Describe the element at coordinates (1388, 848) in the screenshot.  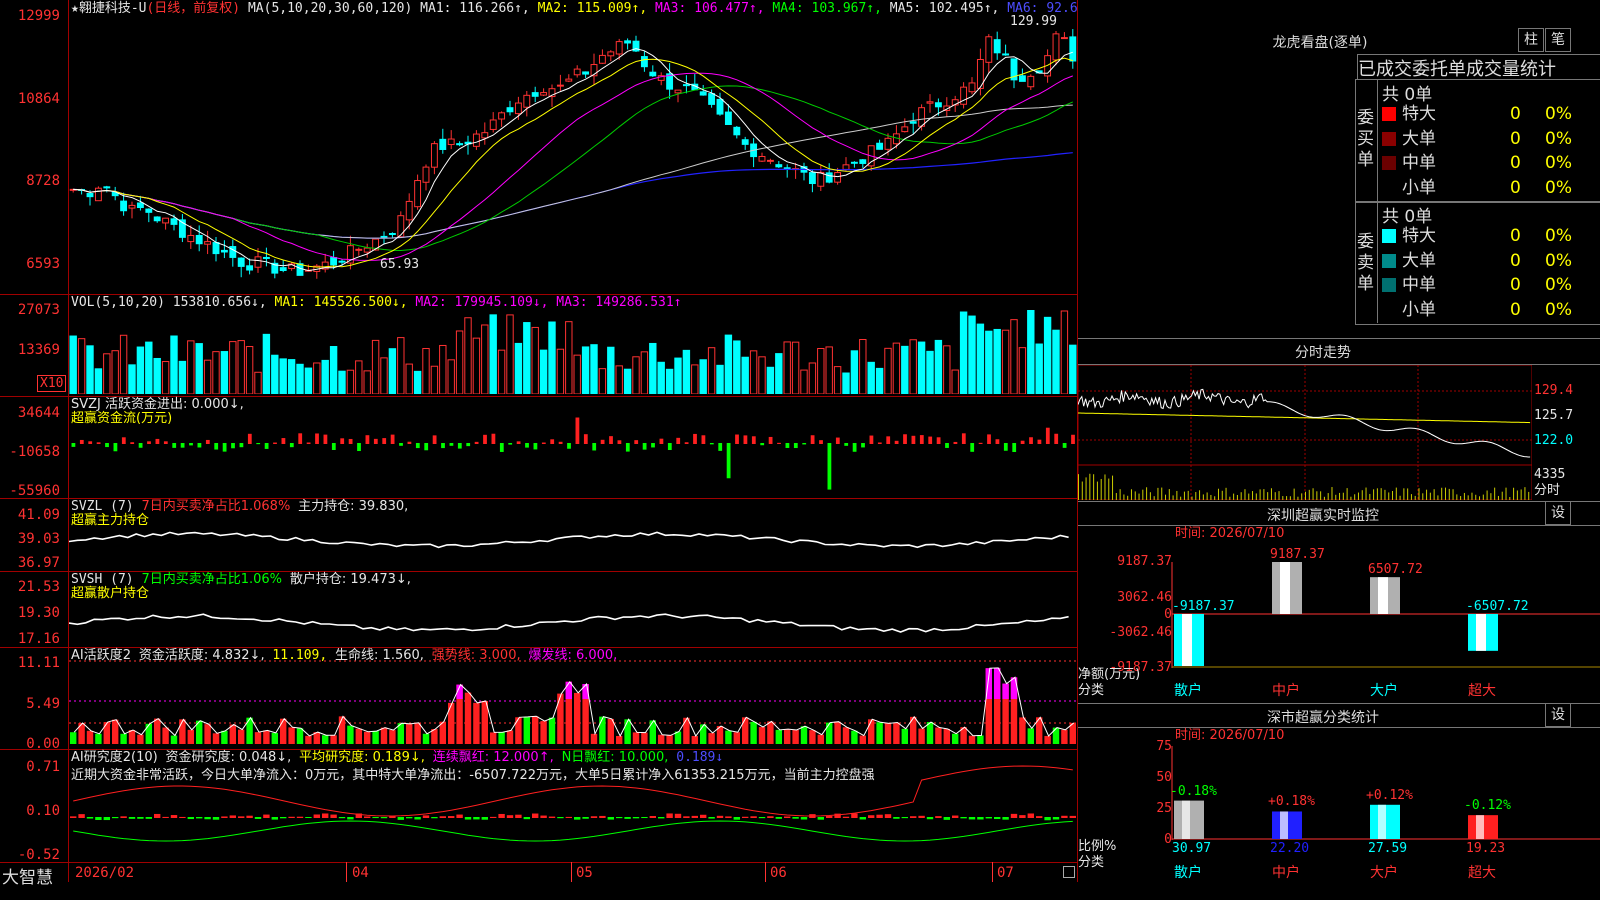
I see `cl-bar-value: 27.59` at that location.